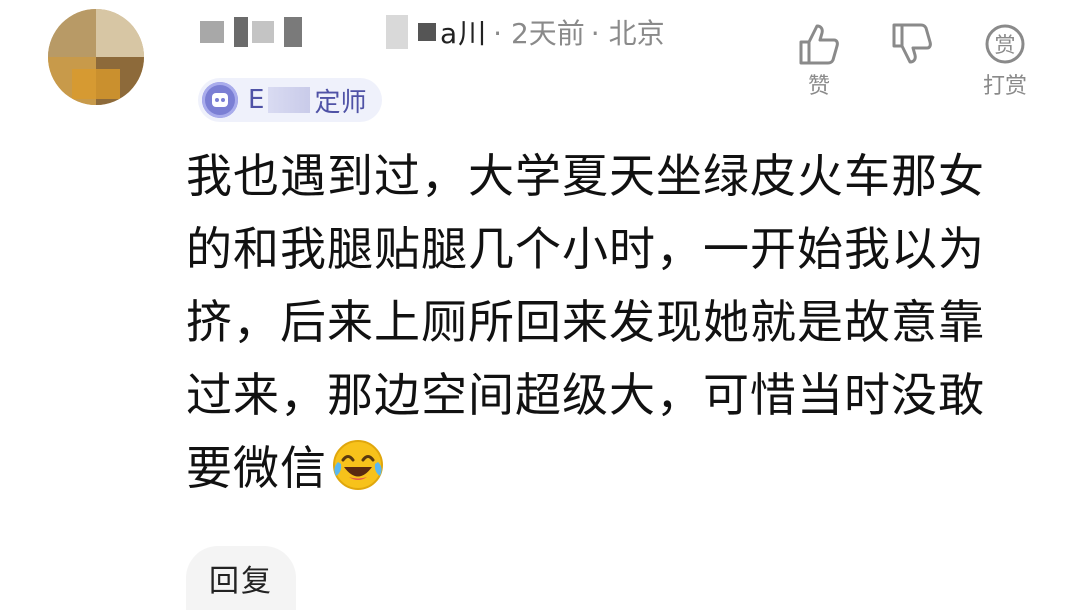  I want to click on like-button: 赞, so click(819, 61).